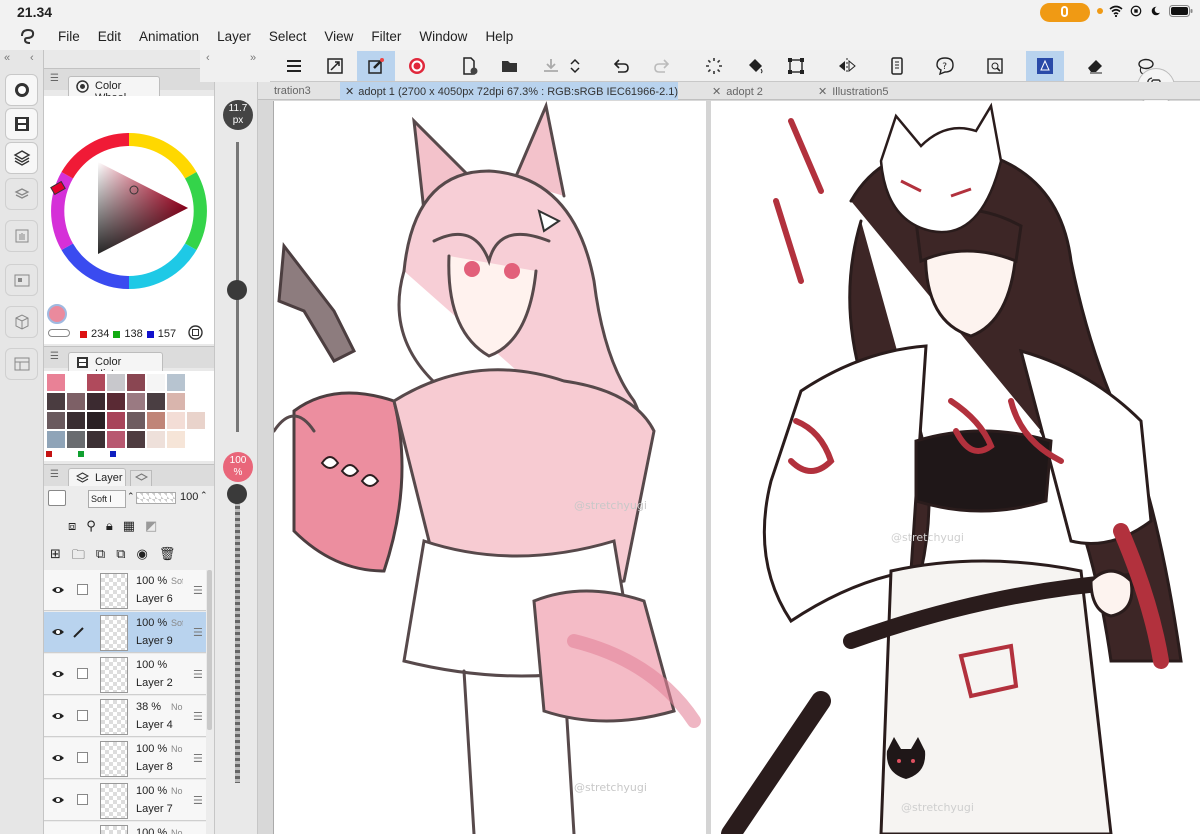 The height and width of the screenshot is (834, 1200). I want to click on combine-icon: ⧉, so click(120, 557).